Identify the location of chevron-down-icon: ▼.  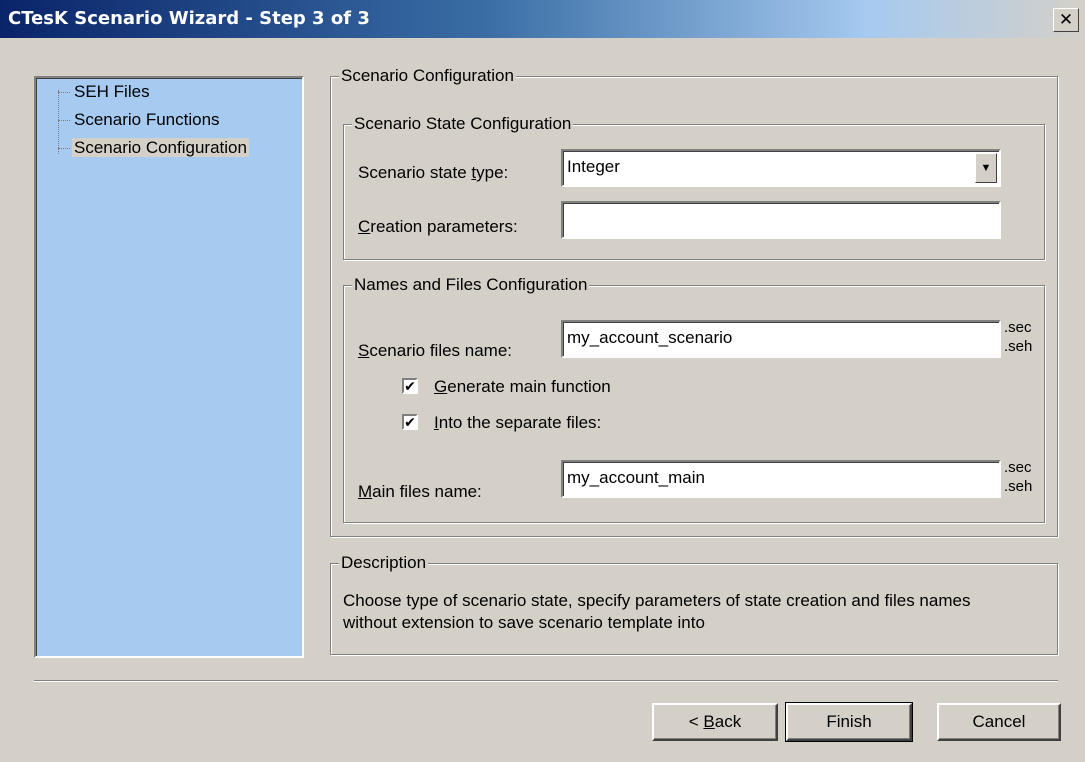
(986, 168).